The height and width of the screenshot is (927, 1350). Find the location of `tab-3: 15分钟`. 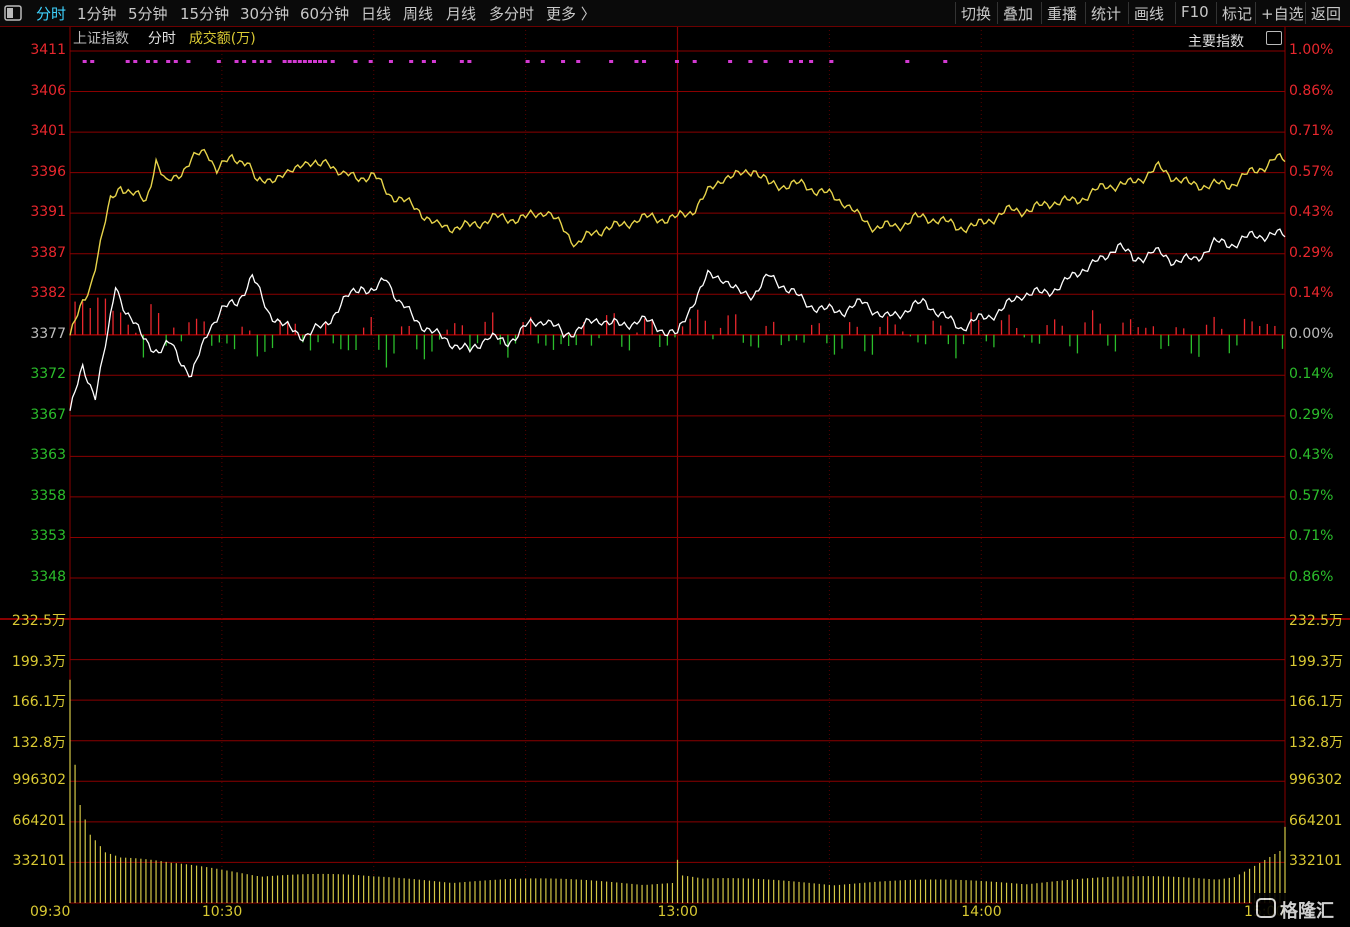

tab-3: 15分钟 is located at coordinates (204, 13).